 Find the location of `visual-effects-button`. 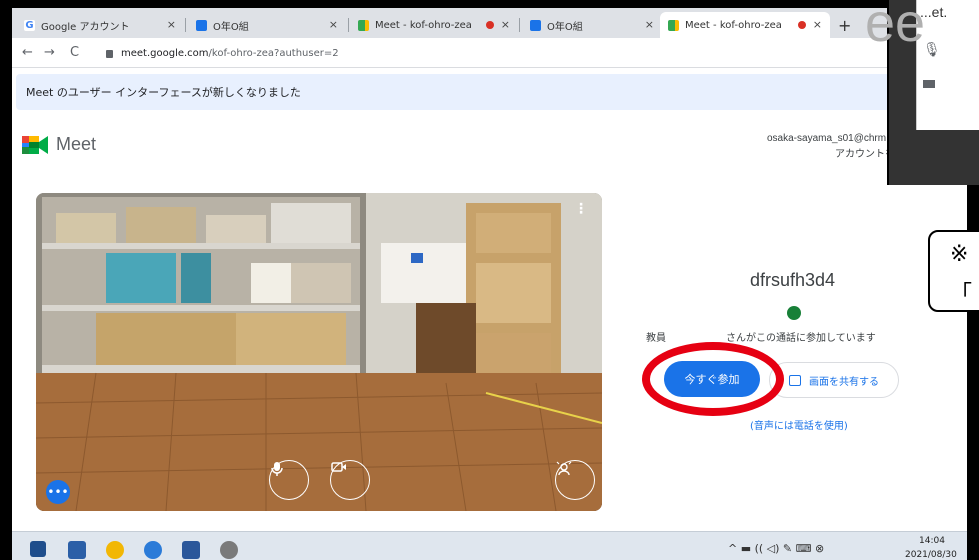

visual-effects-button is located at coordinates (575, 480).